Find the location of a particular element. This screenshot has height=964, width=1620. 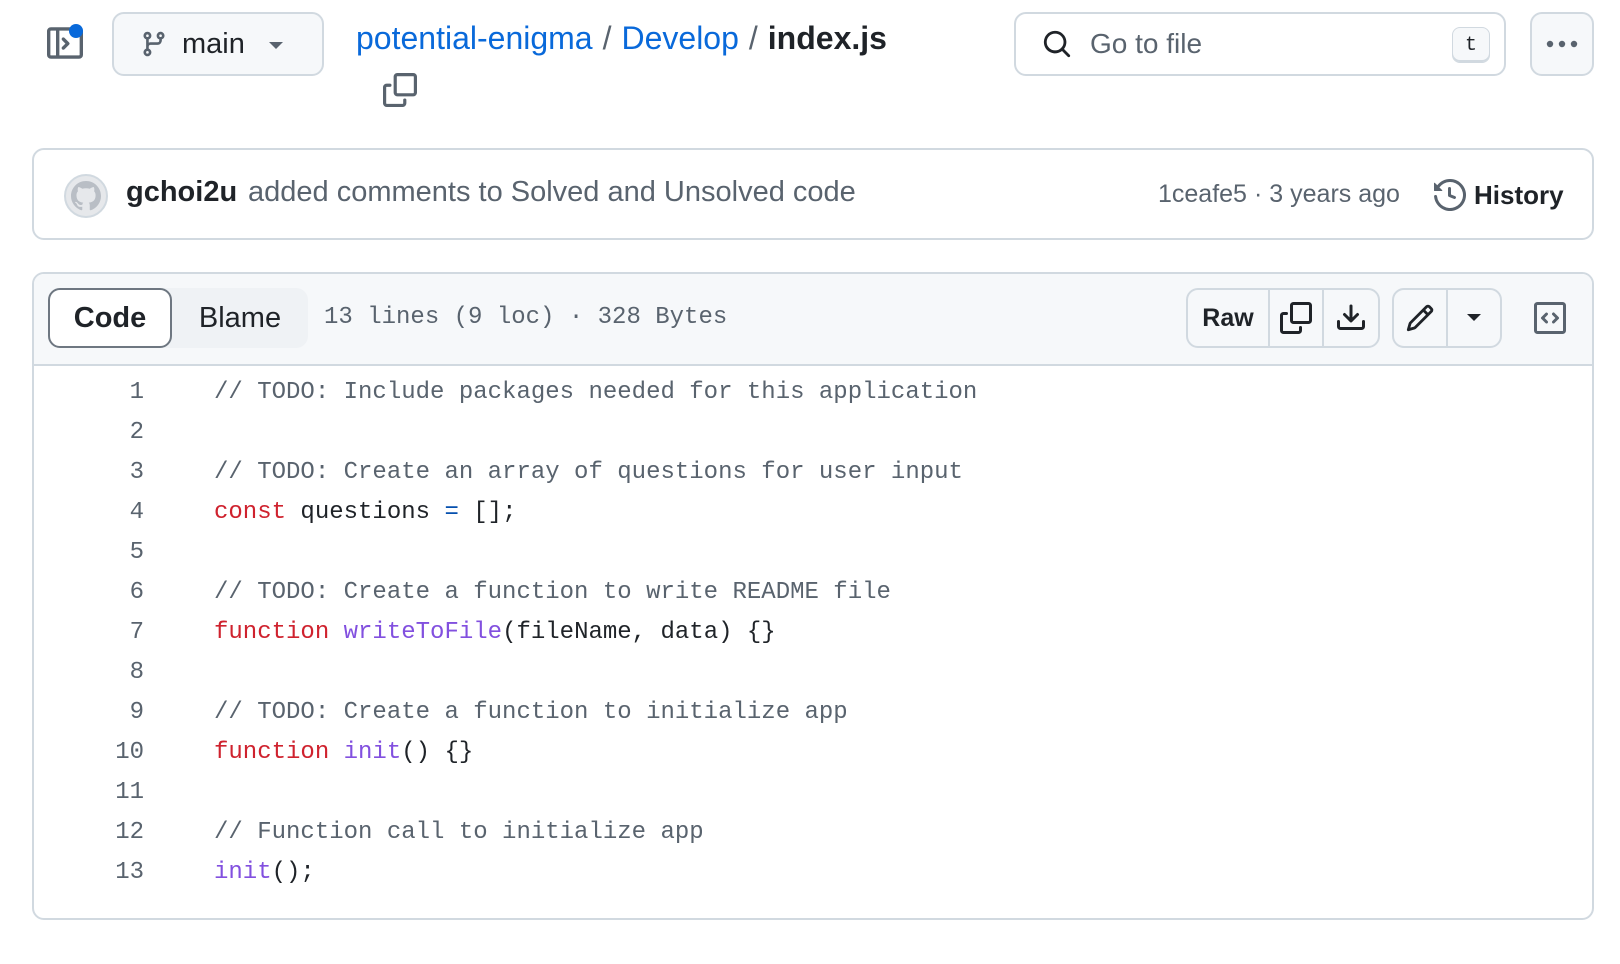

tab-blame: Blame is located at coordinates (240, 318).